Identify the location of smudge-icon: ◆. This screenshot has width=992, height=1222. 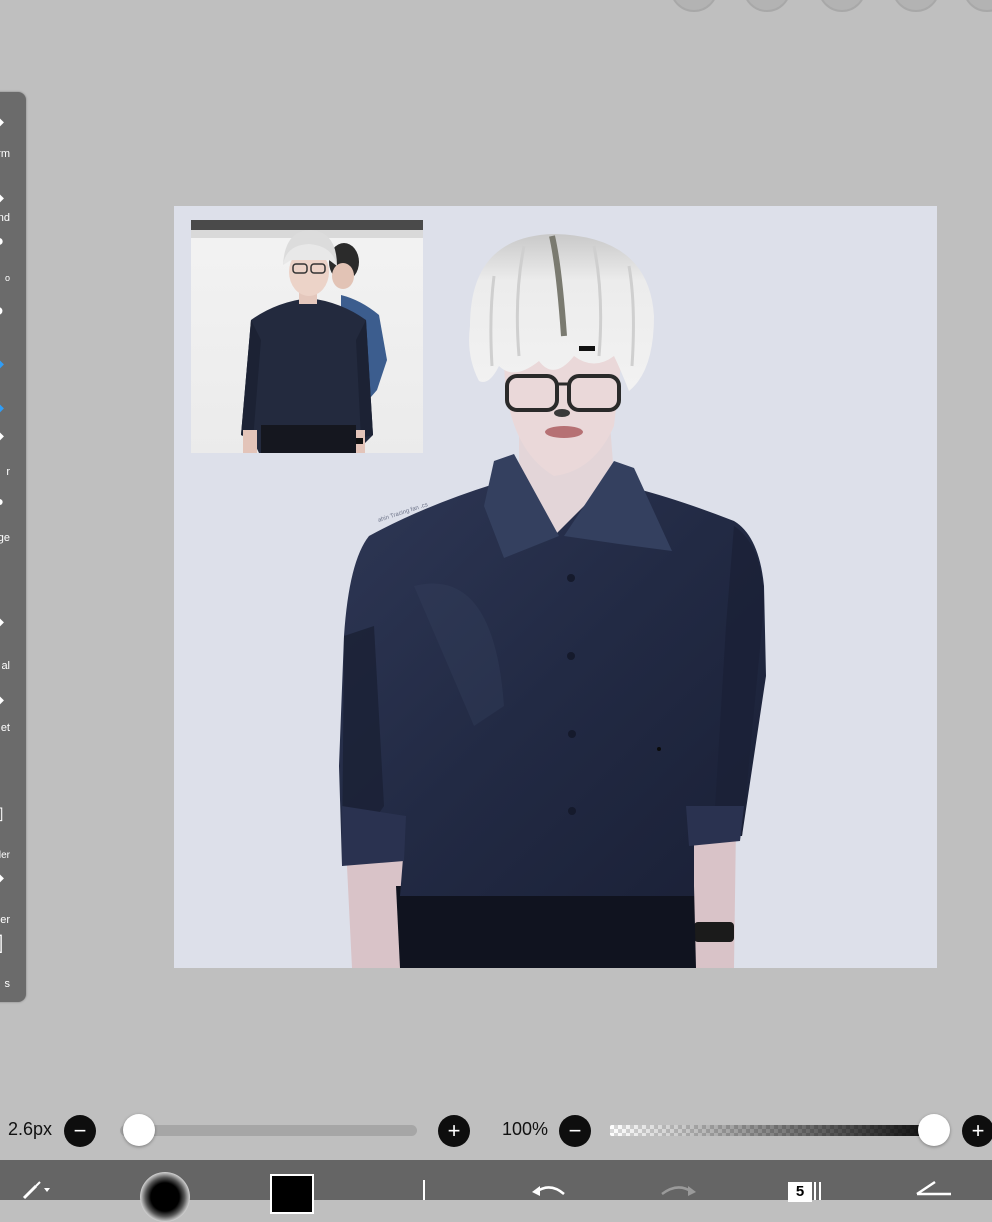
(2, 436).